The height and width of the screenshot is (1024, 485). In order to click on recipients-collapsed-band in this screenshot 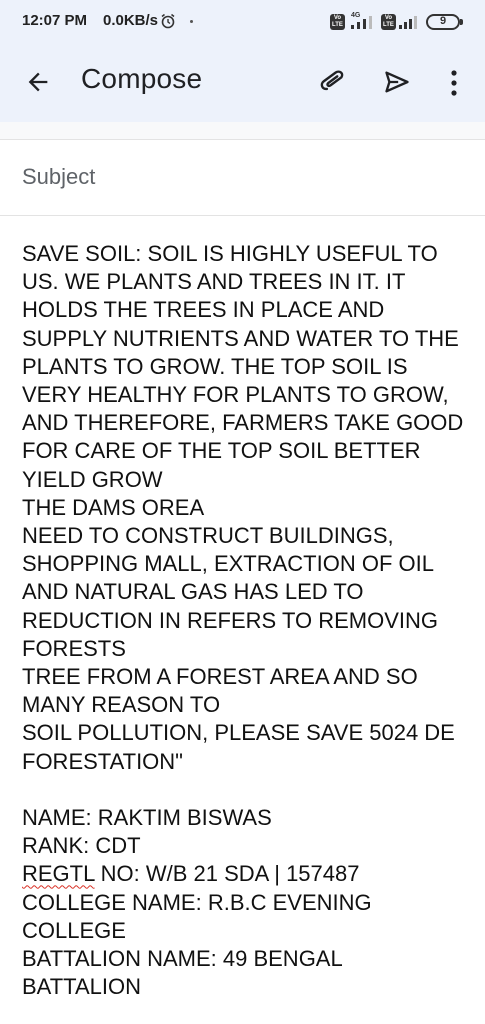, I will do `click(242, 130)`.